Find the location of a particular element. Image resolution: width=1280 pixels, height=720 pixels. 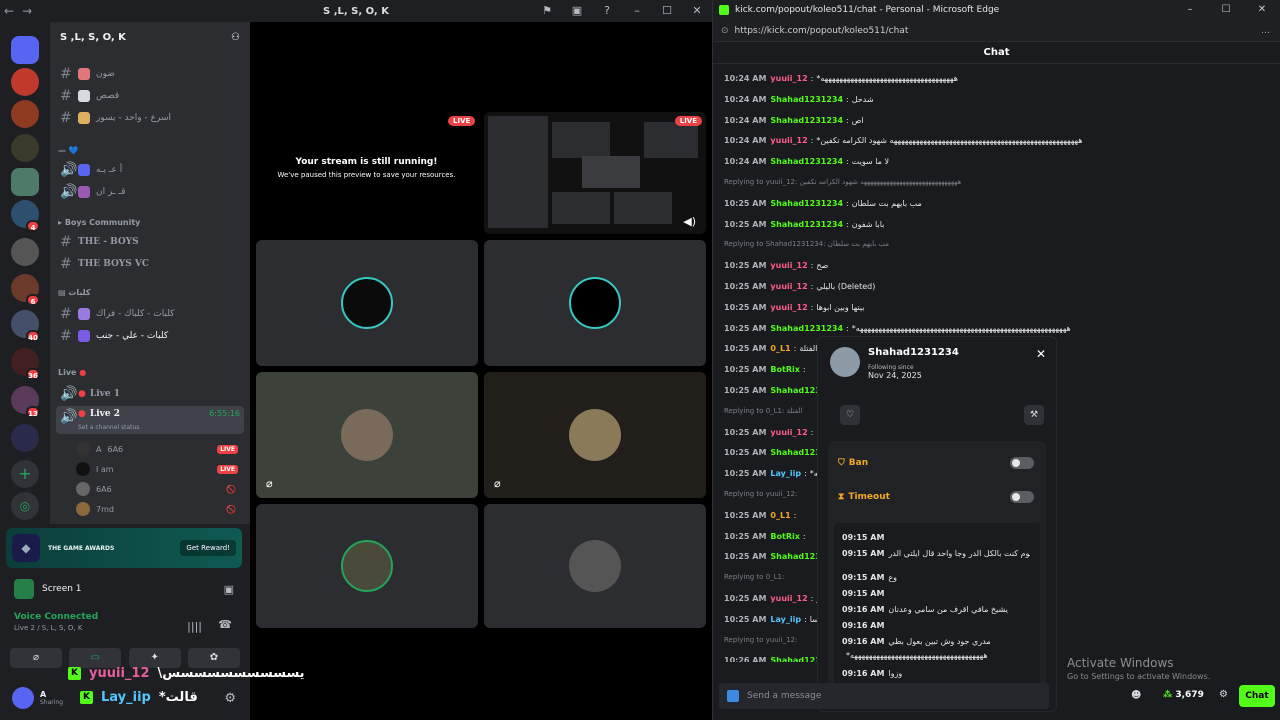

channel-status-hint: Set a channel status is located at coordinates (108, 427).